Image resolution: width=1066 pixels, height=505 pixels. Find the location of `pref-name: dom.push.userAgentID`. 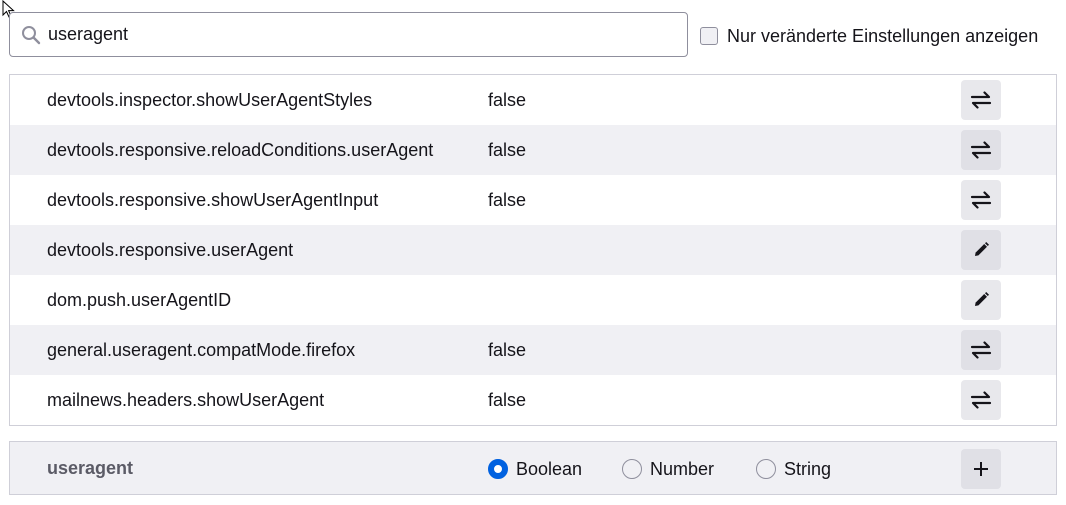

pref-name: dom.push.userAgentID is located at coordinates (139, 300).